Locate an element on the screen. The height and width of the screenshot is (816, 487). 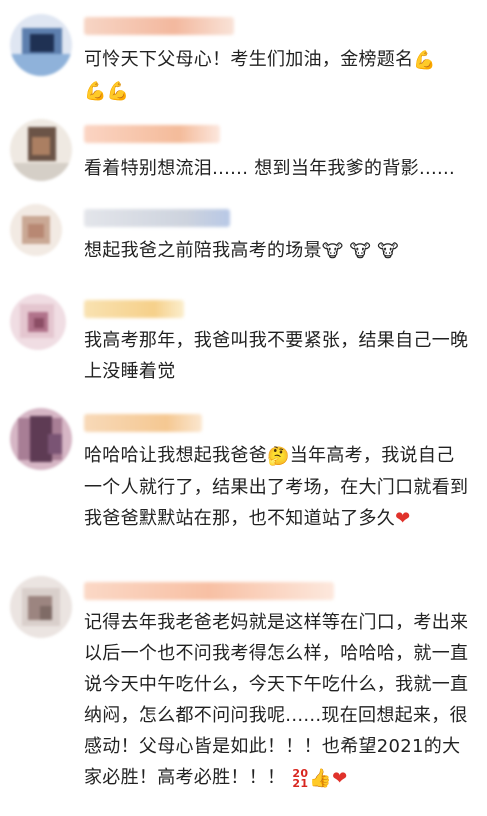
comment-text: 可怜天下父母心！考生们加油，金榜题名💪 💪💪 is located at coordinates (278, 75).